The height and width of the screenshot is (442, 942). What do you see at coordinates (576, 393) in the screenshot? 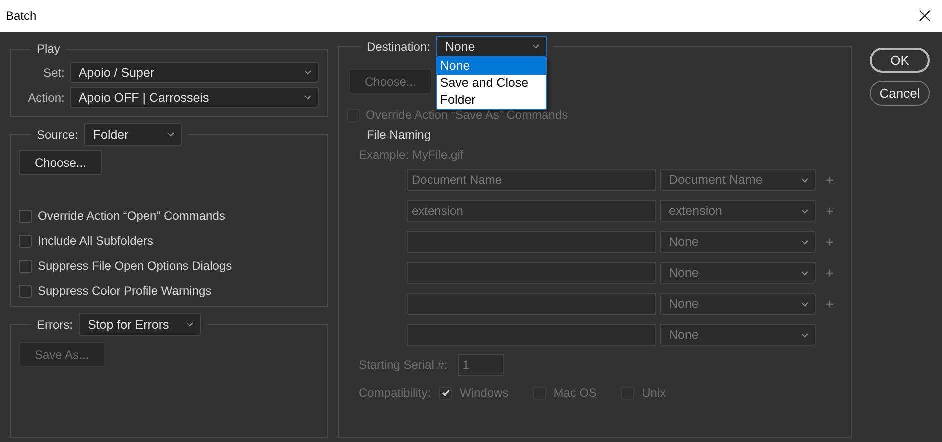
I see `checkbox-label: Mac OS` at bounding box center [576, 393].